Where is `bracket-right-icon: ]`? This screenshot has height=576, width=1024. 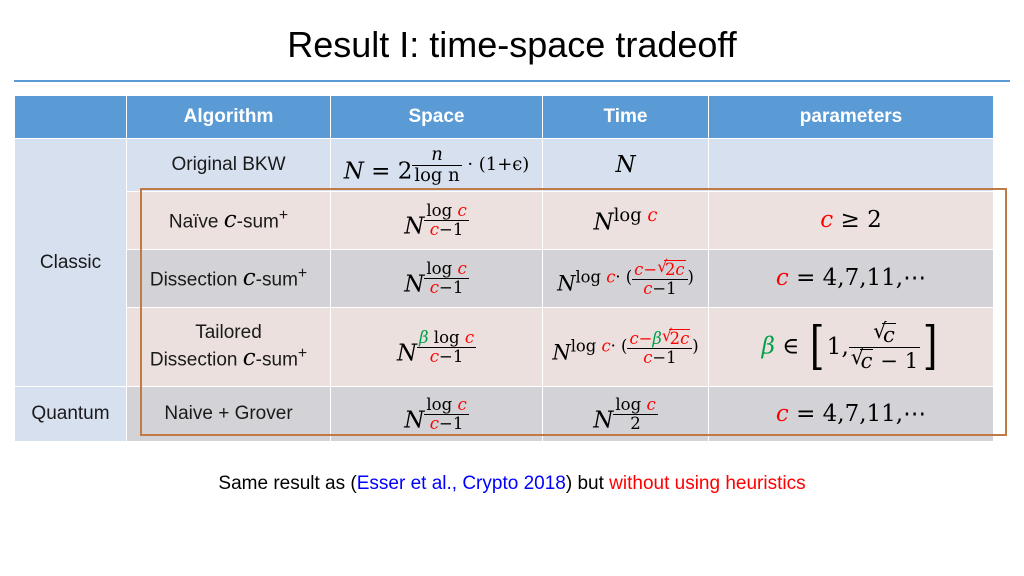
bracket-right-icon: ] is located at coordinates (930, 346).